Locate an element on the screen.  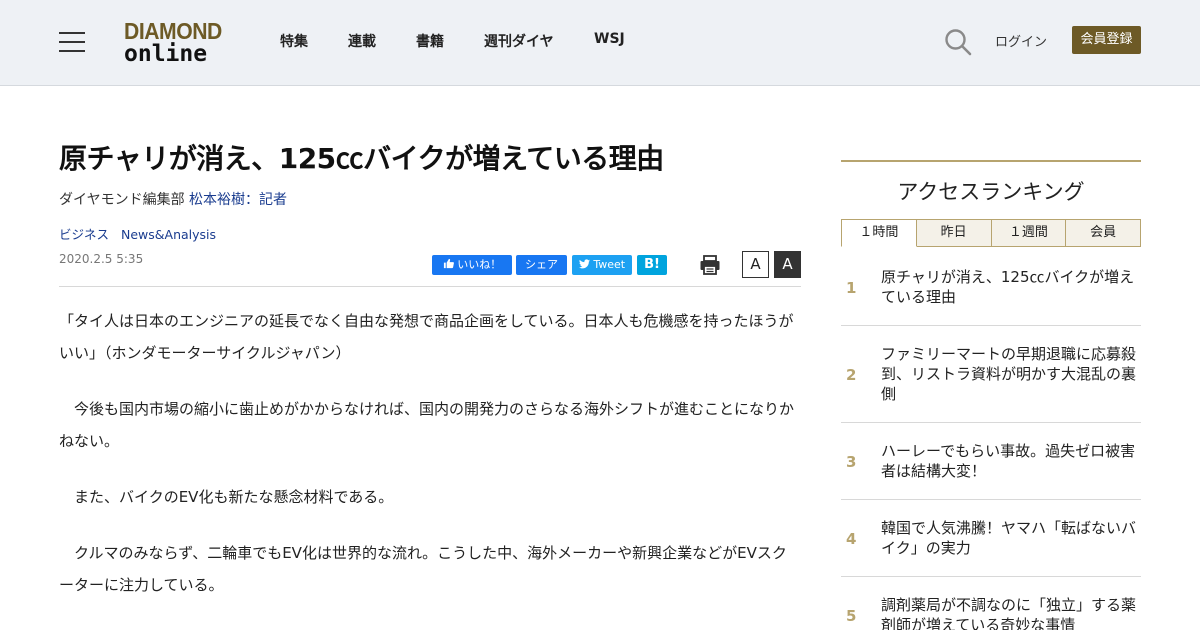
ranking-item: 3 ハーレーでもらい事故。過失ゼロ被害者は結構大変！ is located at coordinates (991, 461).